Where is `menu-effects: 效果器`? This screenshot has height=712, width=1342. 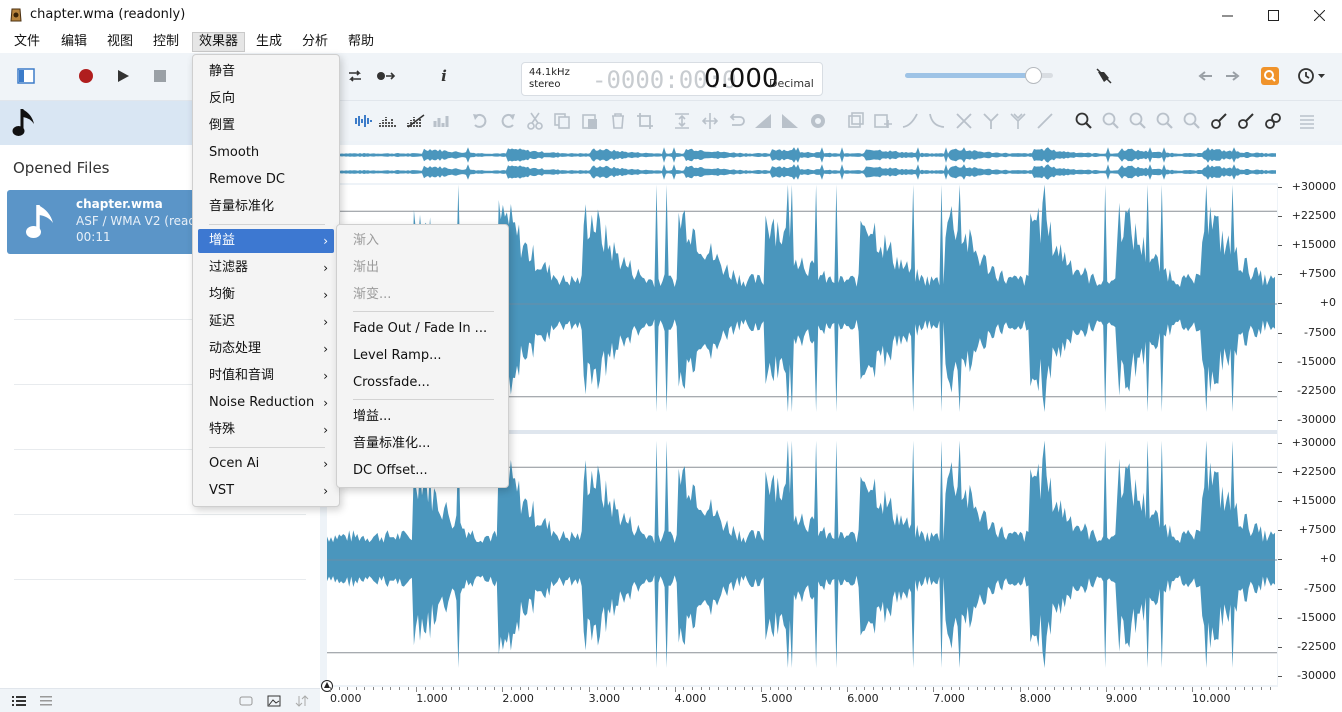 menu-effects: 效果器 is located at coordinates (219, 42).